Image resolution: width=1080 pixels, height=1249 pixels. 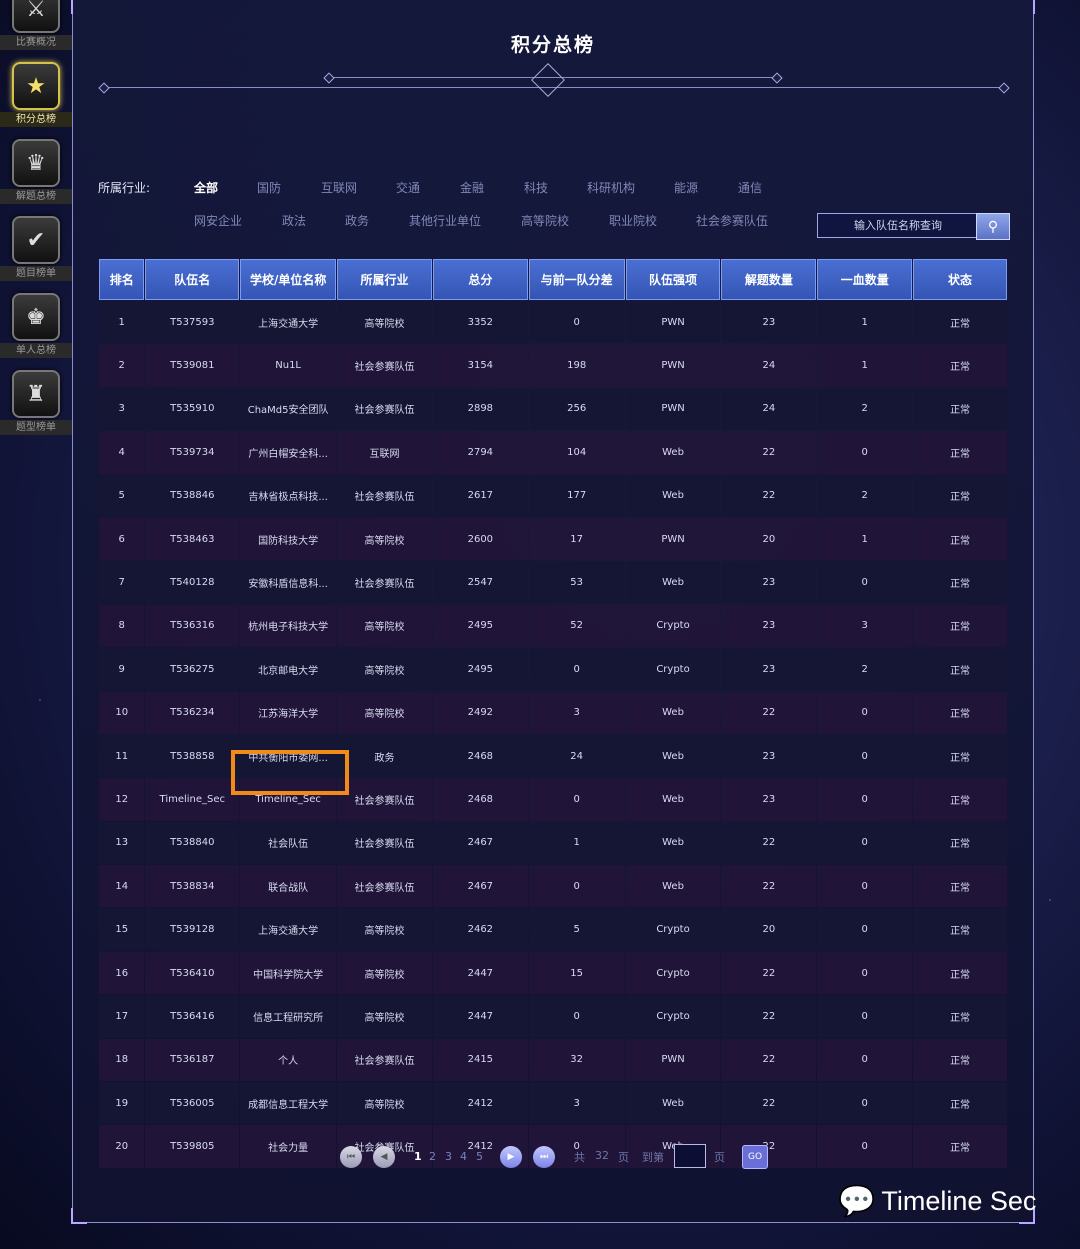 I want to click on trophy-icon: ♛, so click(x=36, y=163).